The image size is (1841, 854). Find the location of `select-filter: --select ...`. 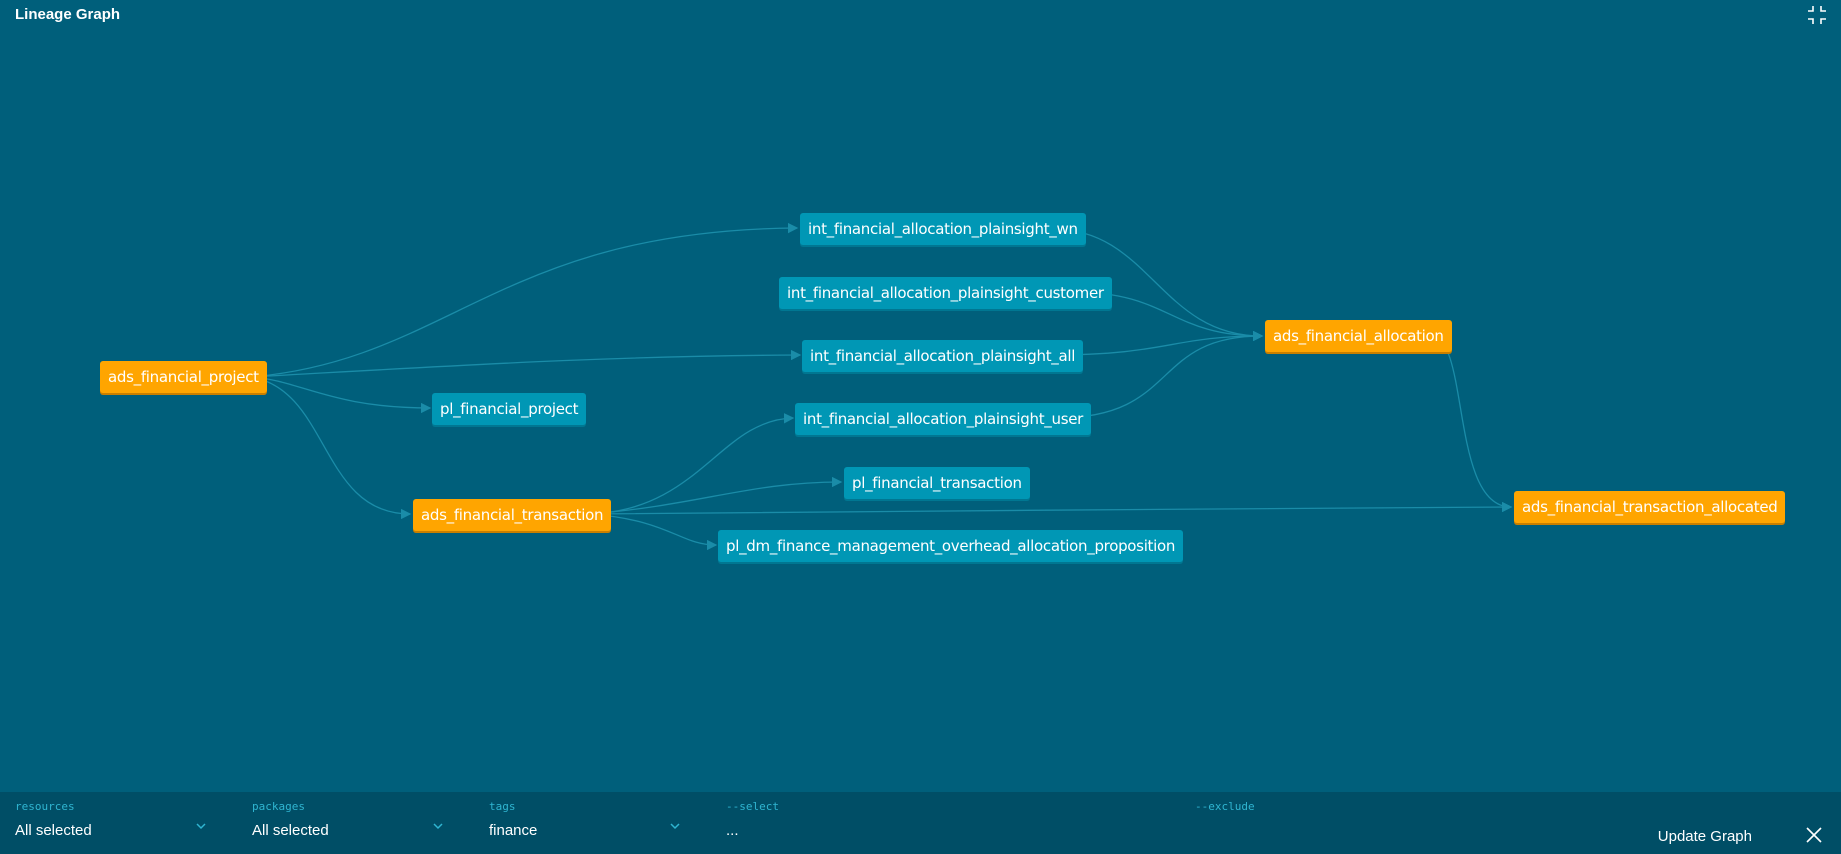

select-filter: --select ... is located at coordinates (752, 819).